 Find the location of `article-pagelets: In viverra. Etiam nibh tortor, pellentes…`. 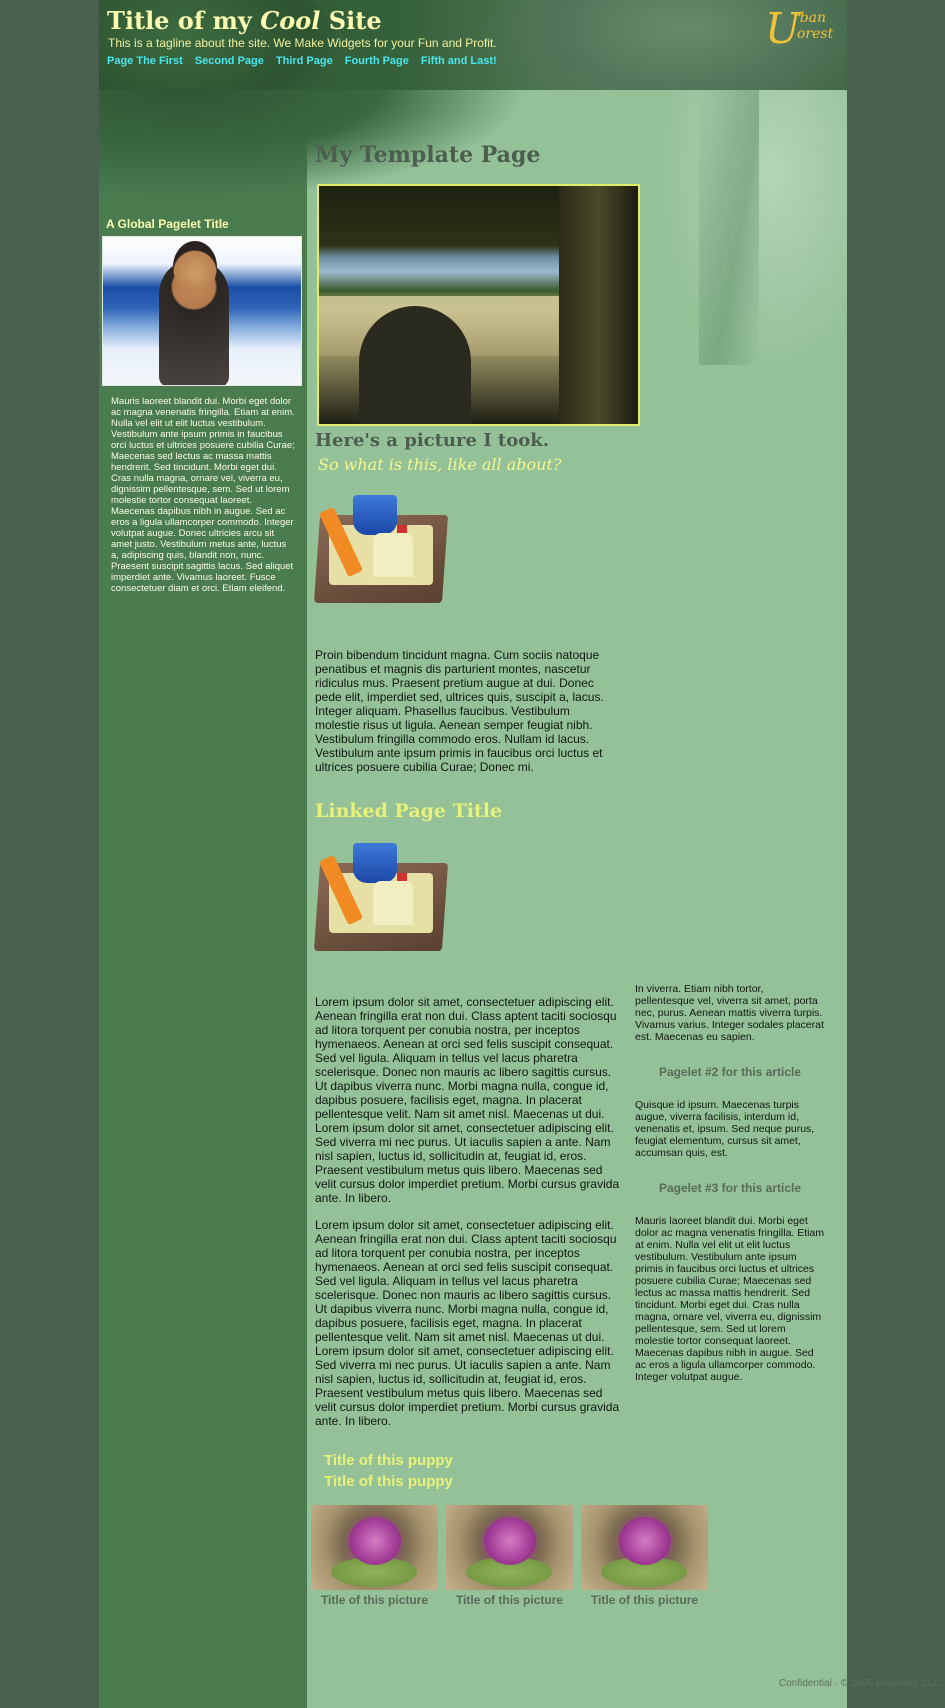

article-pagelets: In viverra. Etiam nibh tortor, pellentes… is located at coordinates (730, 1183).